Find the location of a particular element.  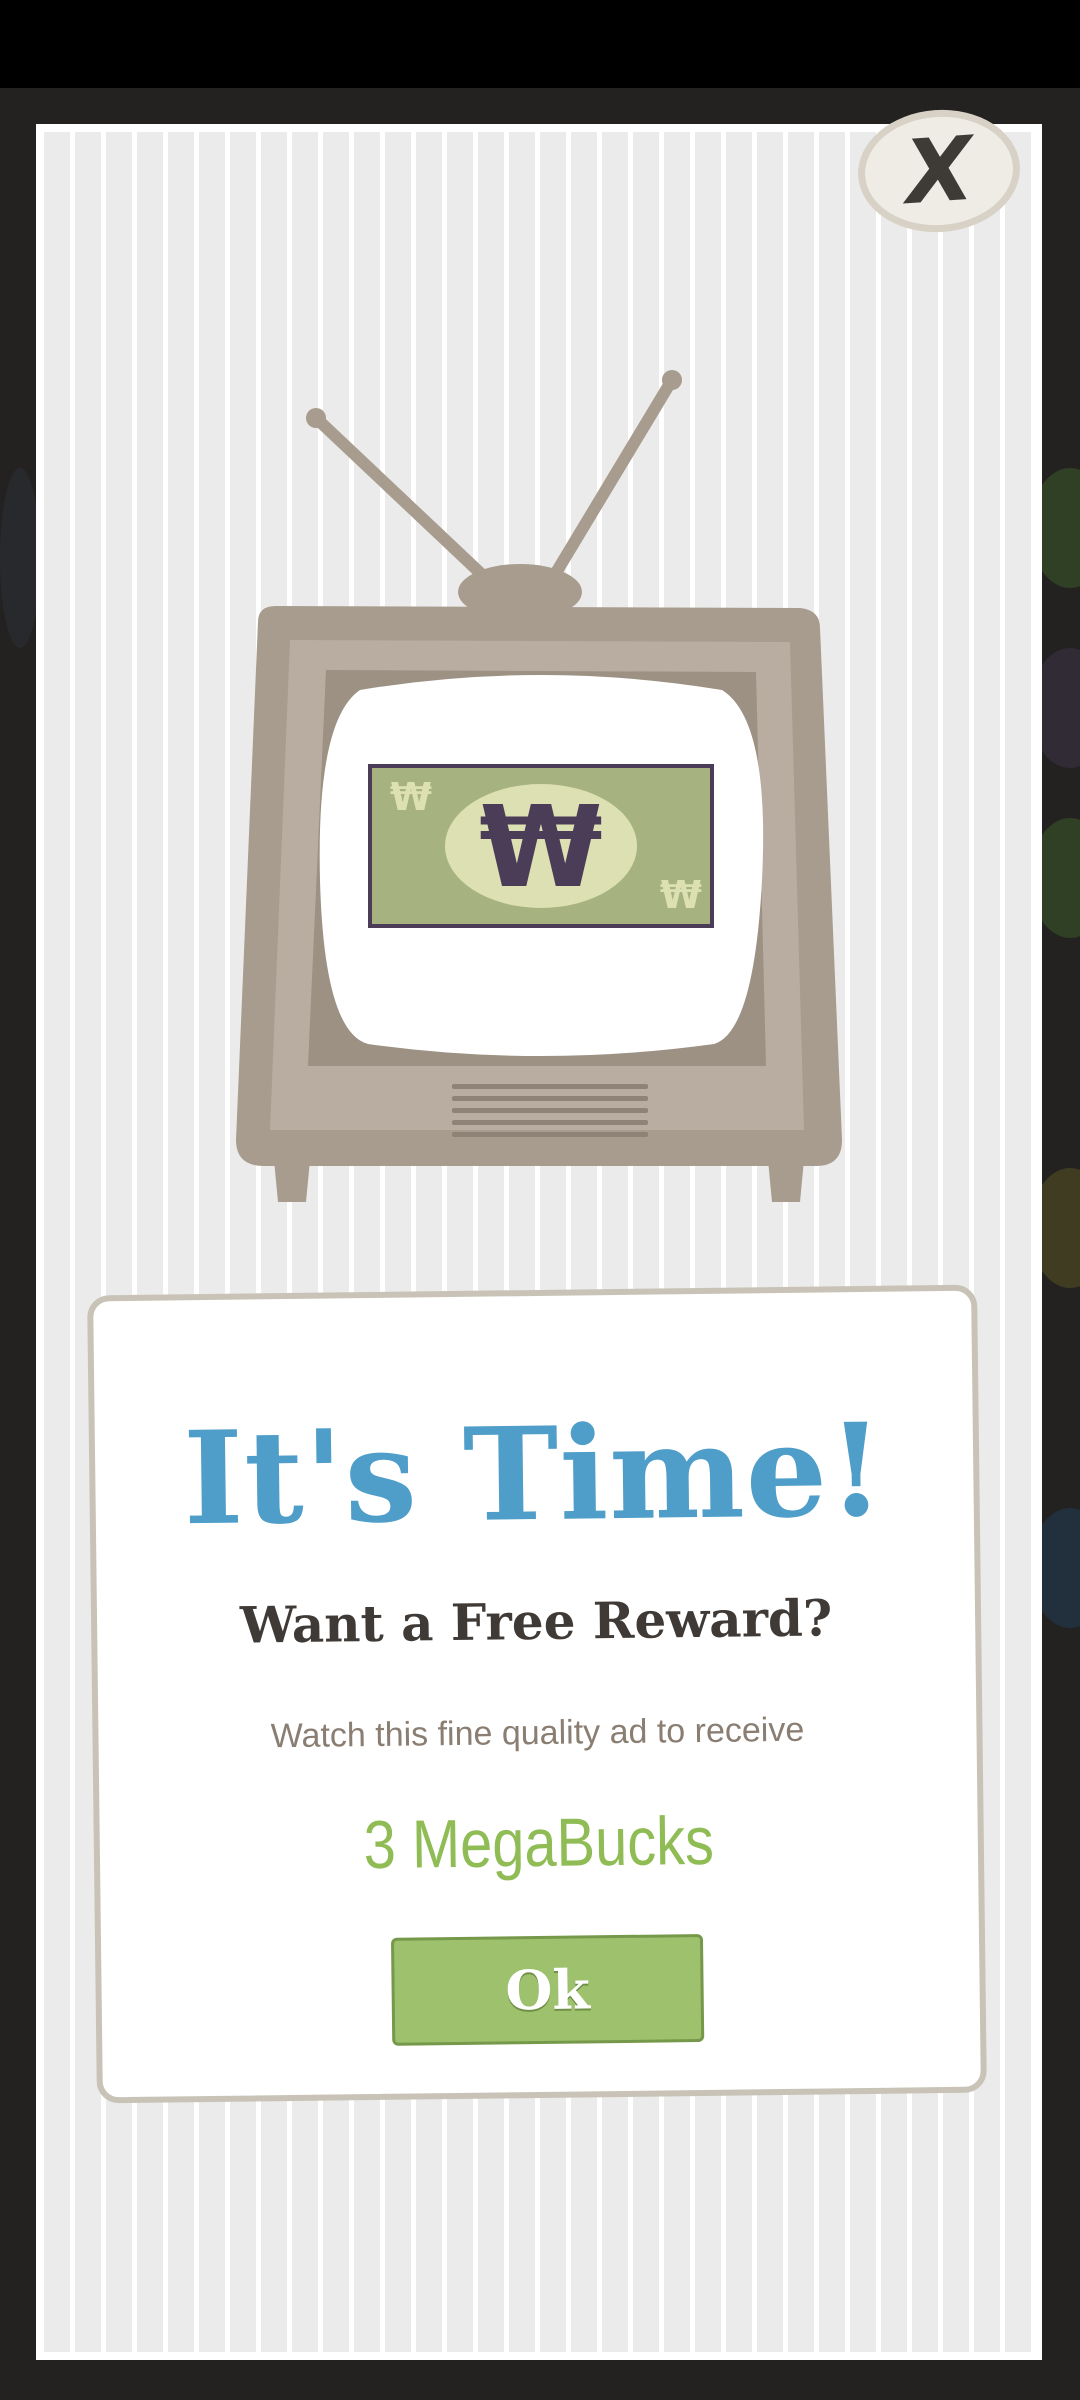

status-bar is located at coordinates (540, 44).